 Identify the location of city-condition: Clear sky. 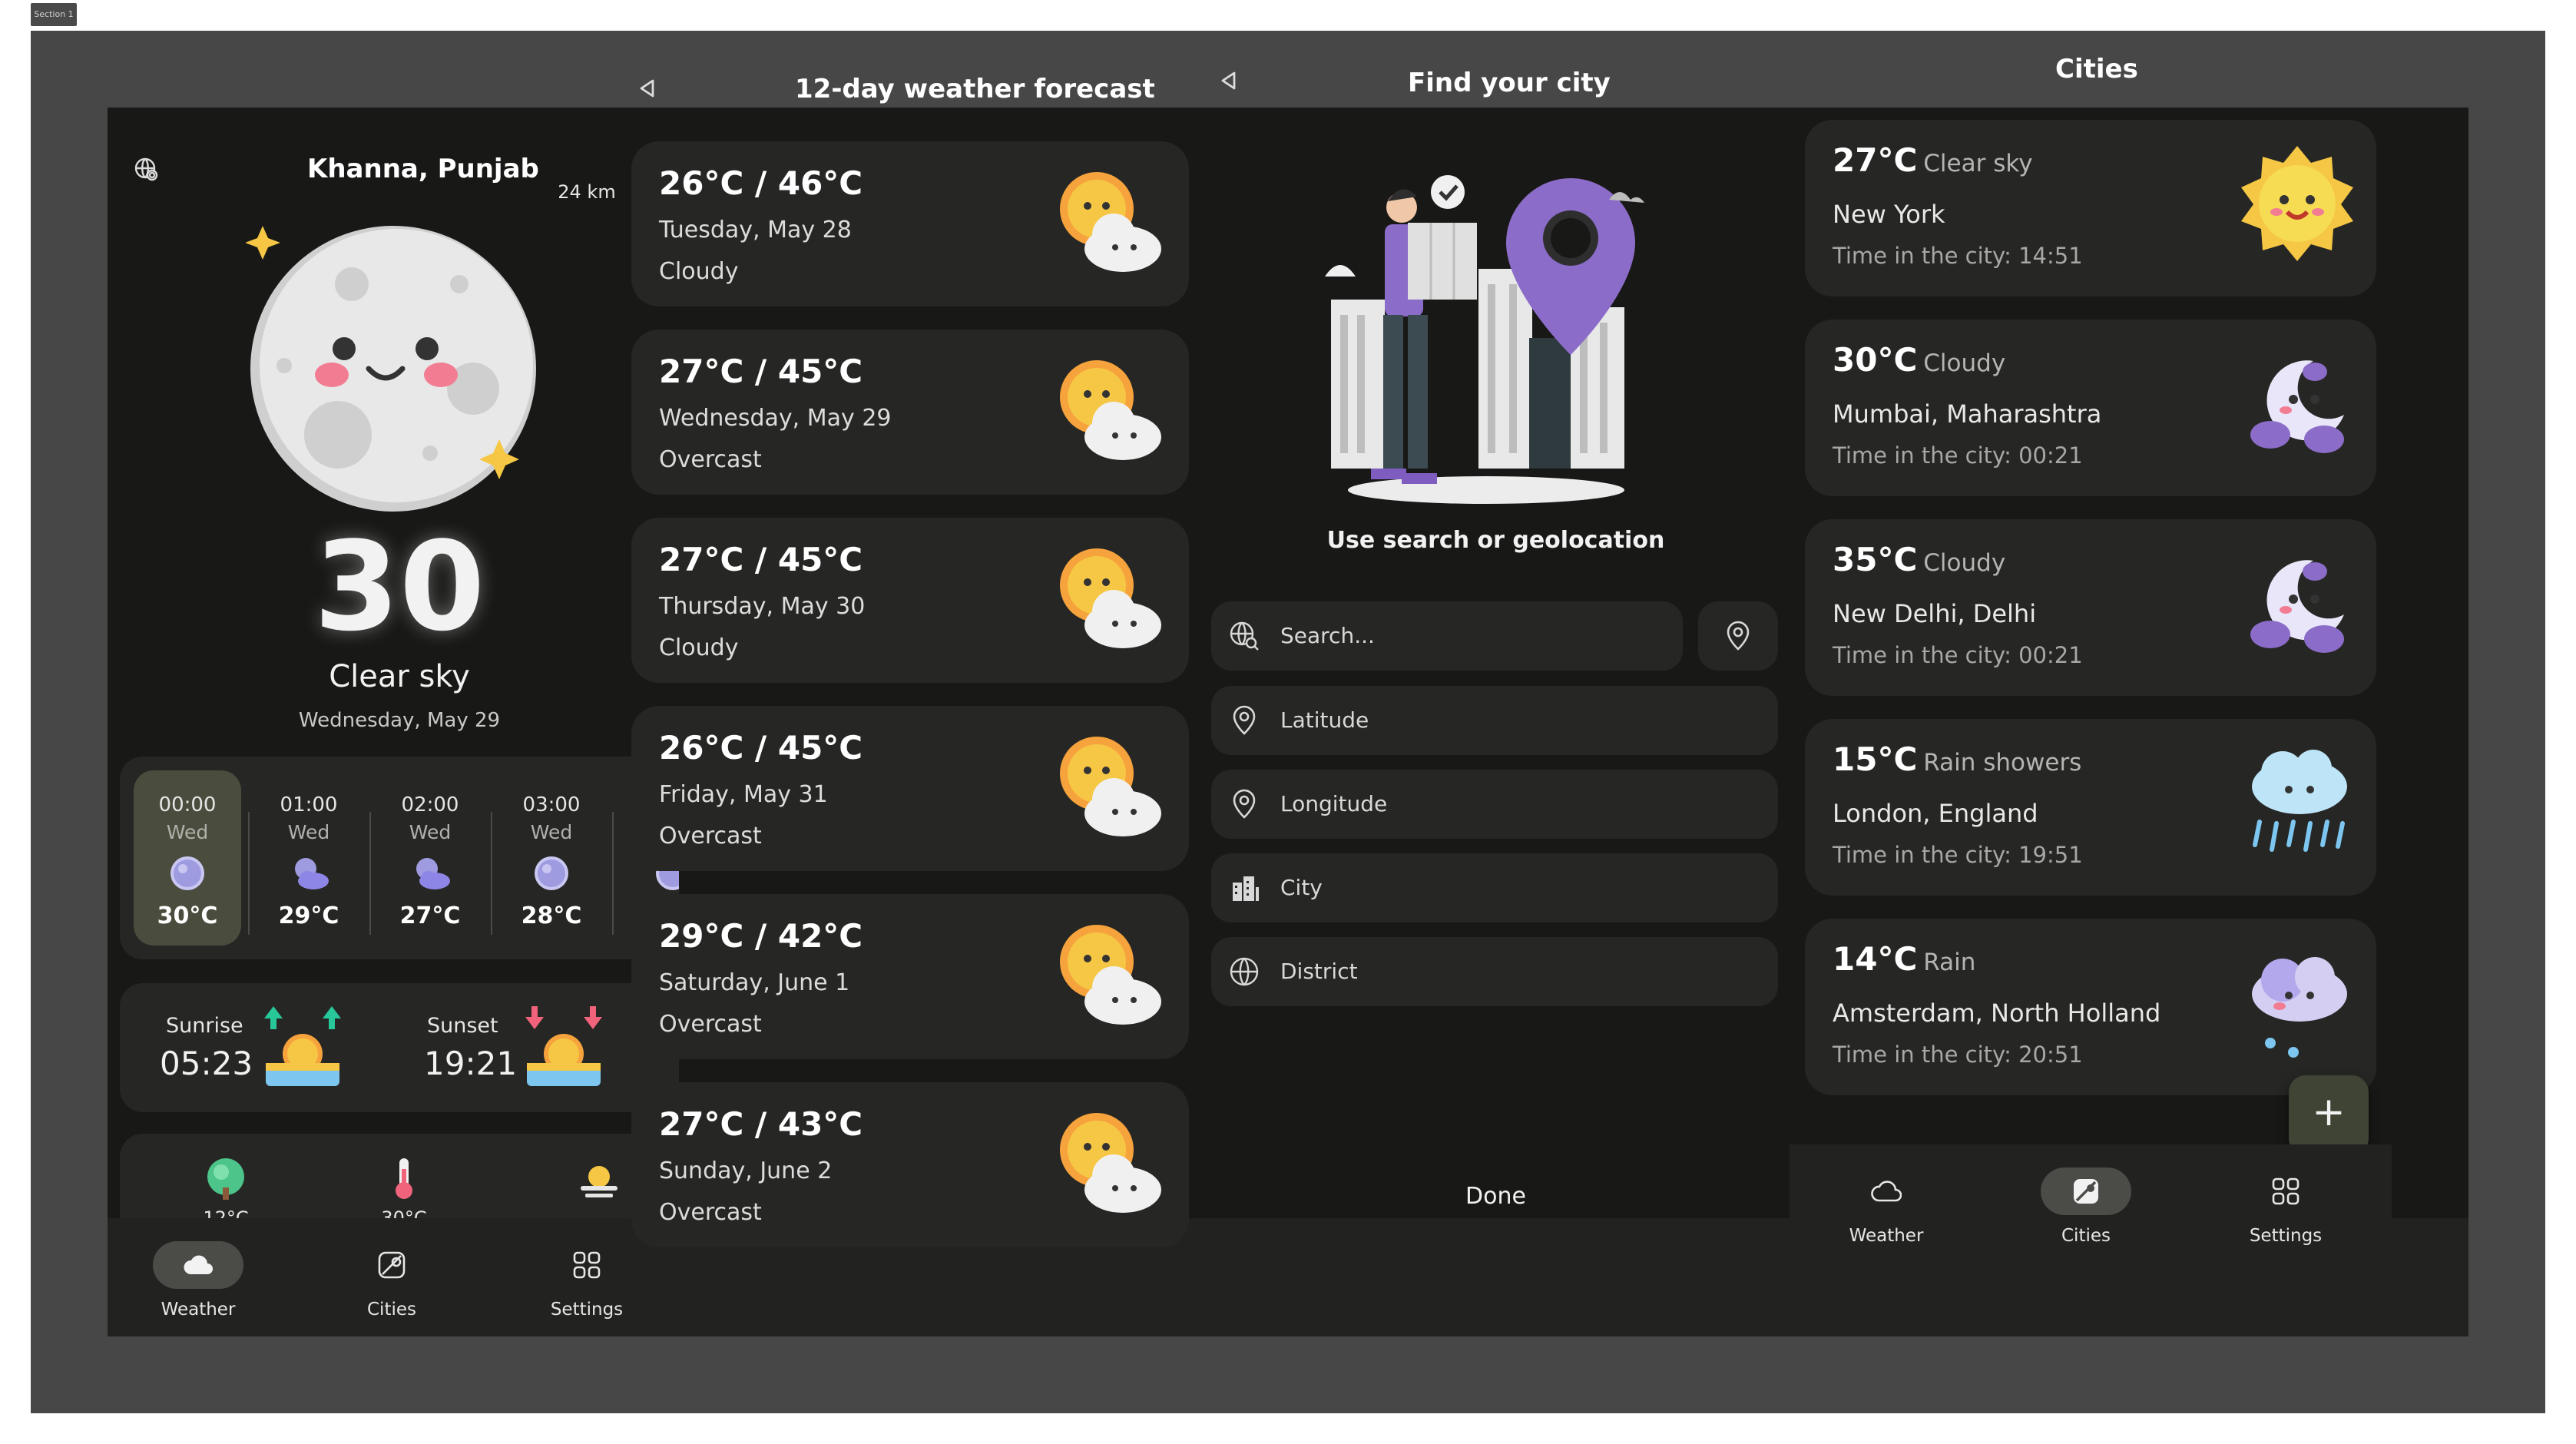
(1978, 163).